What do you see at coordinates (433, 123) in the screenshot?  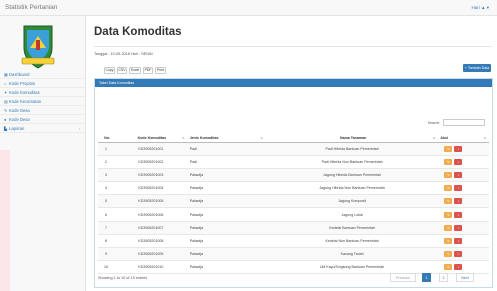 I see `search-label: Search:` at bounding box center [433, 123].